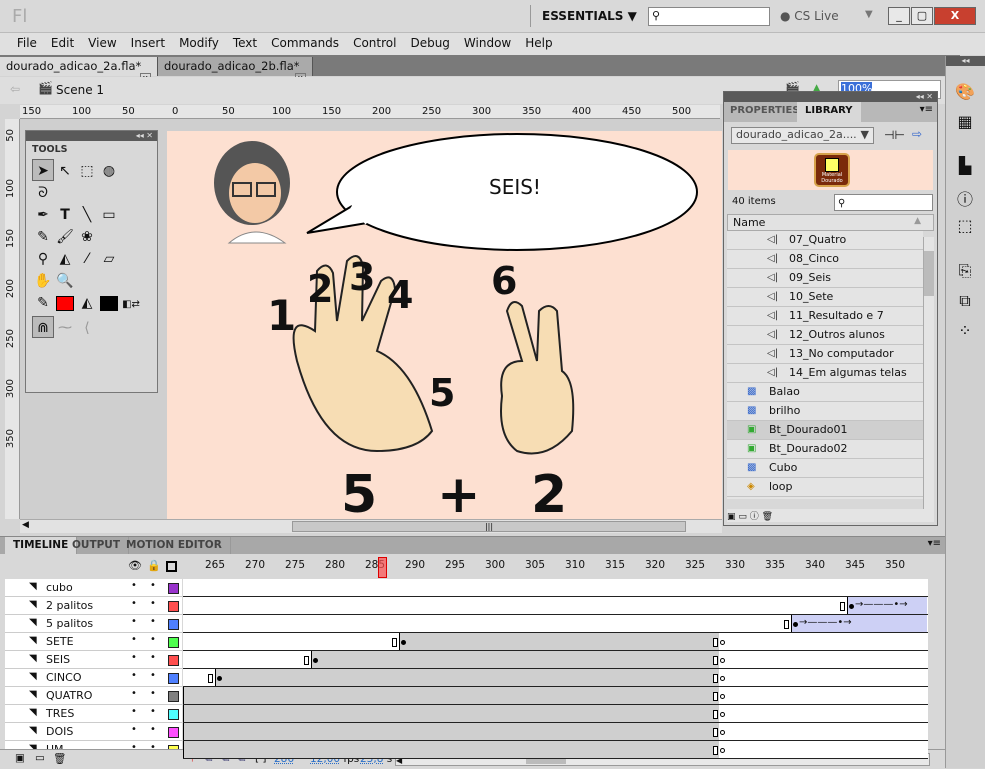 The width and height of the screenshot is (985, 769). Describe the element at coordinates (154, 565) in the screenshot. I see `lock-all-icon: 🔒` at that location.